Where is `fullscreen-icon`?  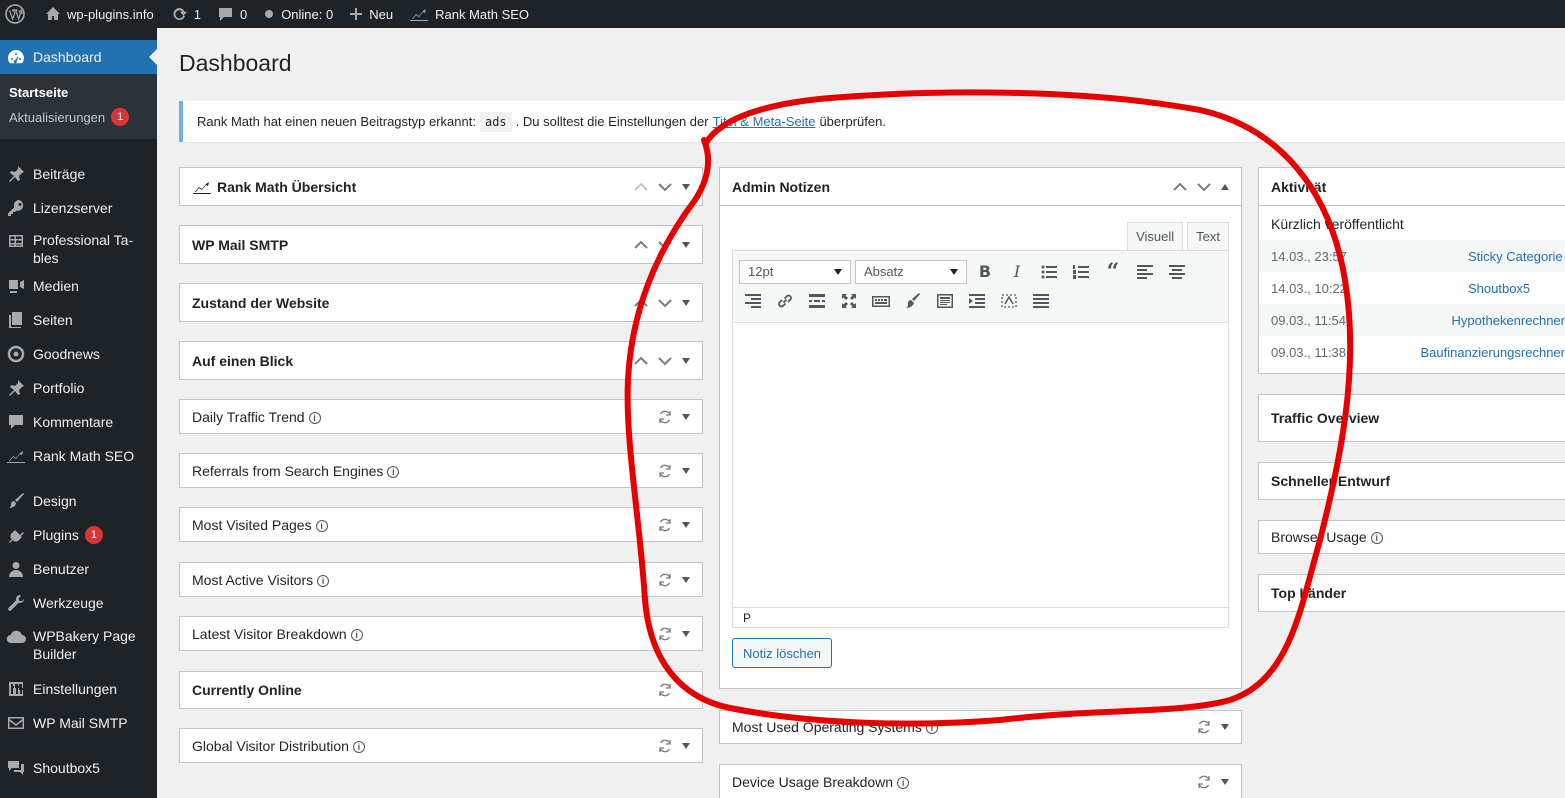 fullscreen-icon is located at coordinates (849, 301).